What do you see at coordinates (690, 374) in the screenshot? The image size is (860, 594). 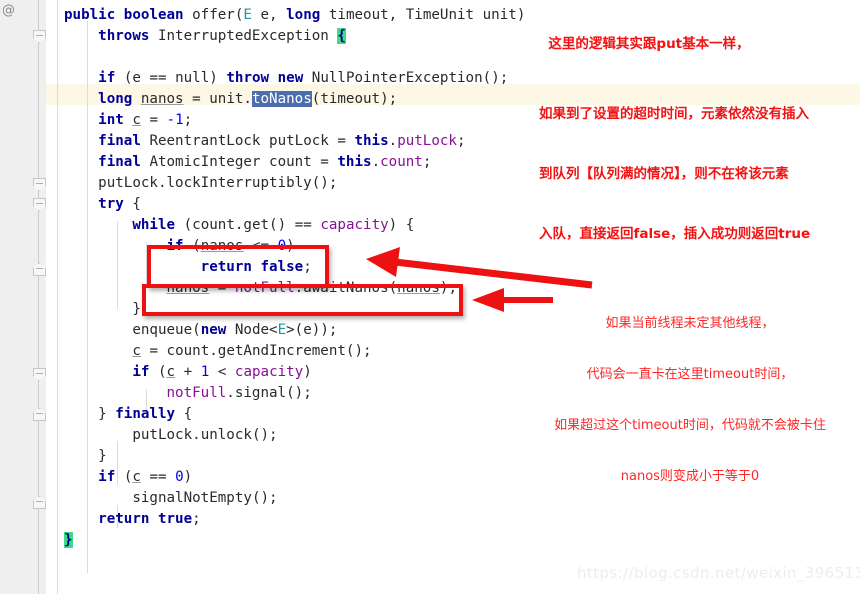 I see `annotation-bottom-line2: 代码会一直卡在这里timeout时间，` at bounding box center [690, 374].